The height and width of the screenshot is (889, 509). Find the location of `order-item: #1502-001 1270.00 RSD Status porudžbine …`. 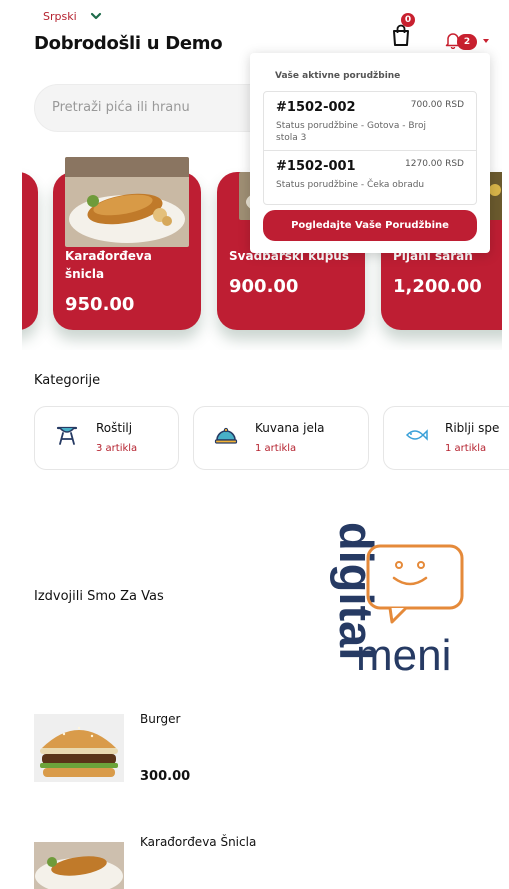

order-item: #1502-001 1270.00 RSD Status porudžbine … is located at coordinates (370, 178).